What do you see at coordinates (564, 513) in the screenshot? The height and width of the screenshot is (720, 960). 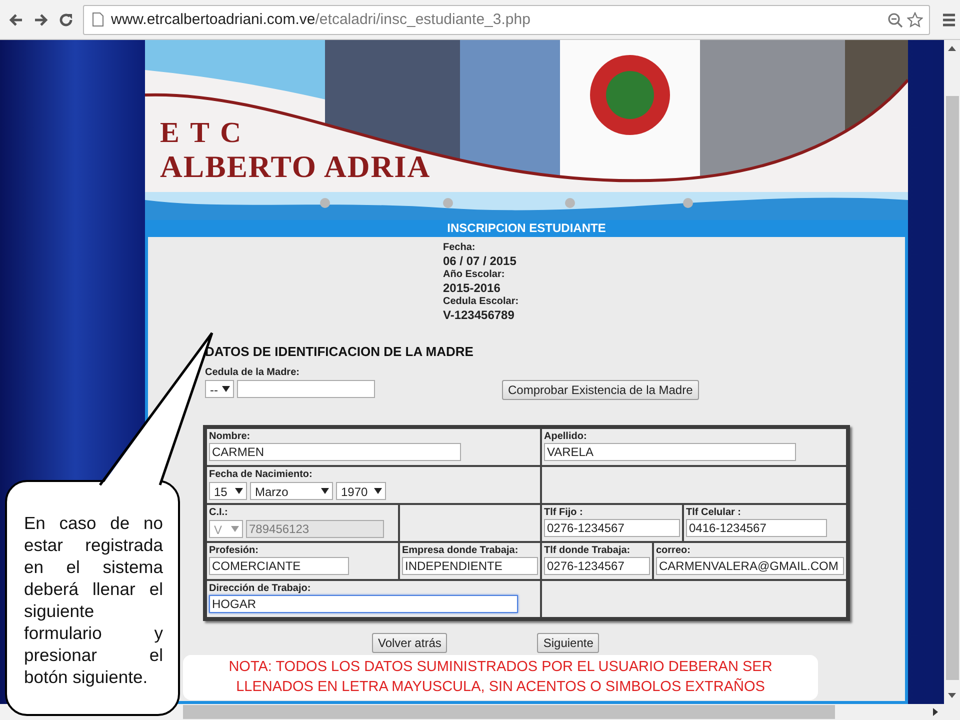 I see `field-label: Tlf Fijo :` at bounding box center [564, 513].